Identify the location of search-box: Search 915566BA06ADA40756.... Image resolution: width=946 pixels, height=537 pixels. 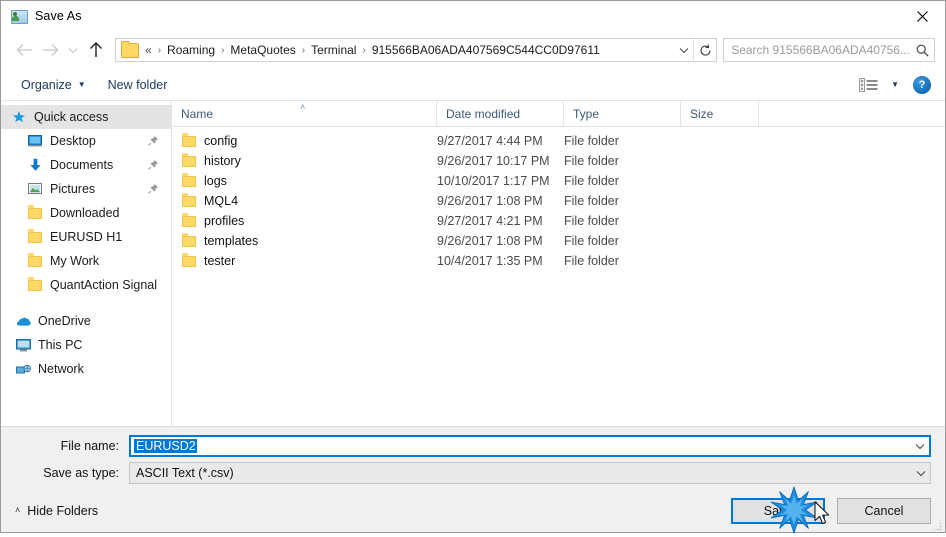
(829, 50).